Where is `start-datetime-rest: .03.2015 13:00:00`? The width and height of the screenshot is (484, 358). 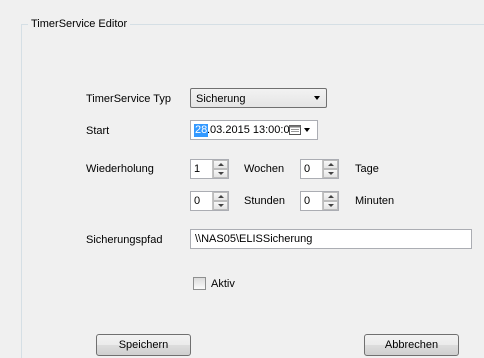 start-datetime-rest: .03.2015 13:00:00 is located at coordinates (251, 130).